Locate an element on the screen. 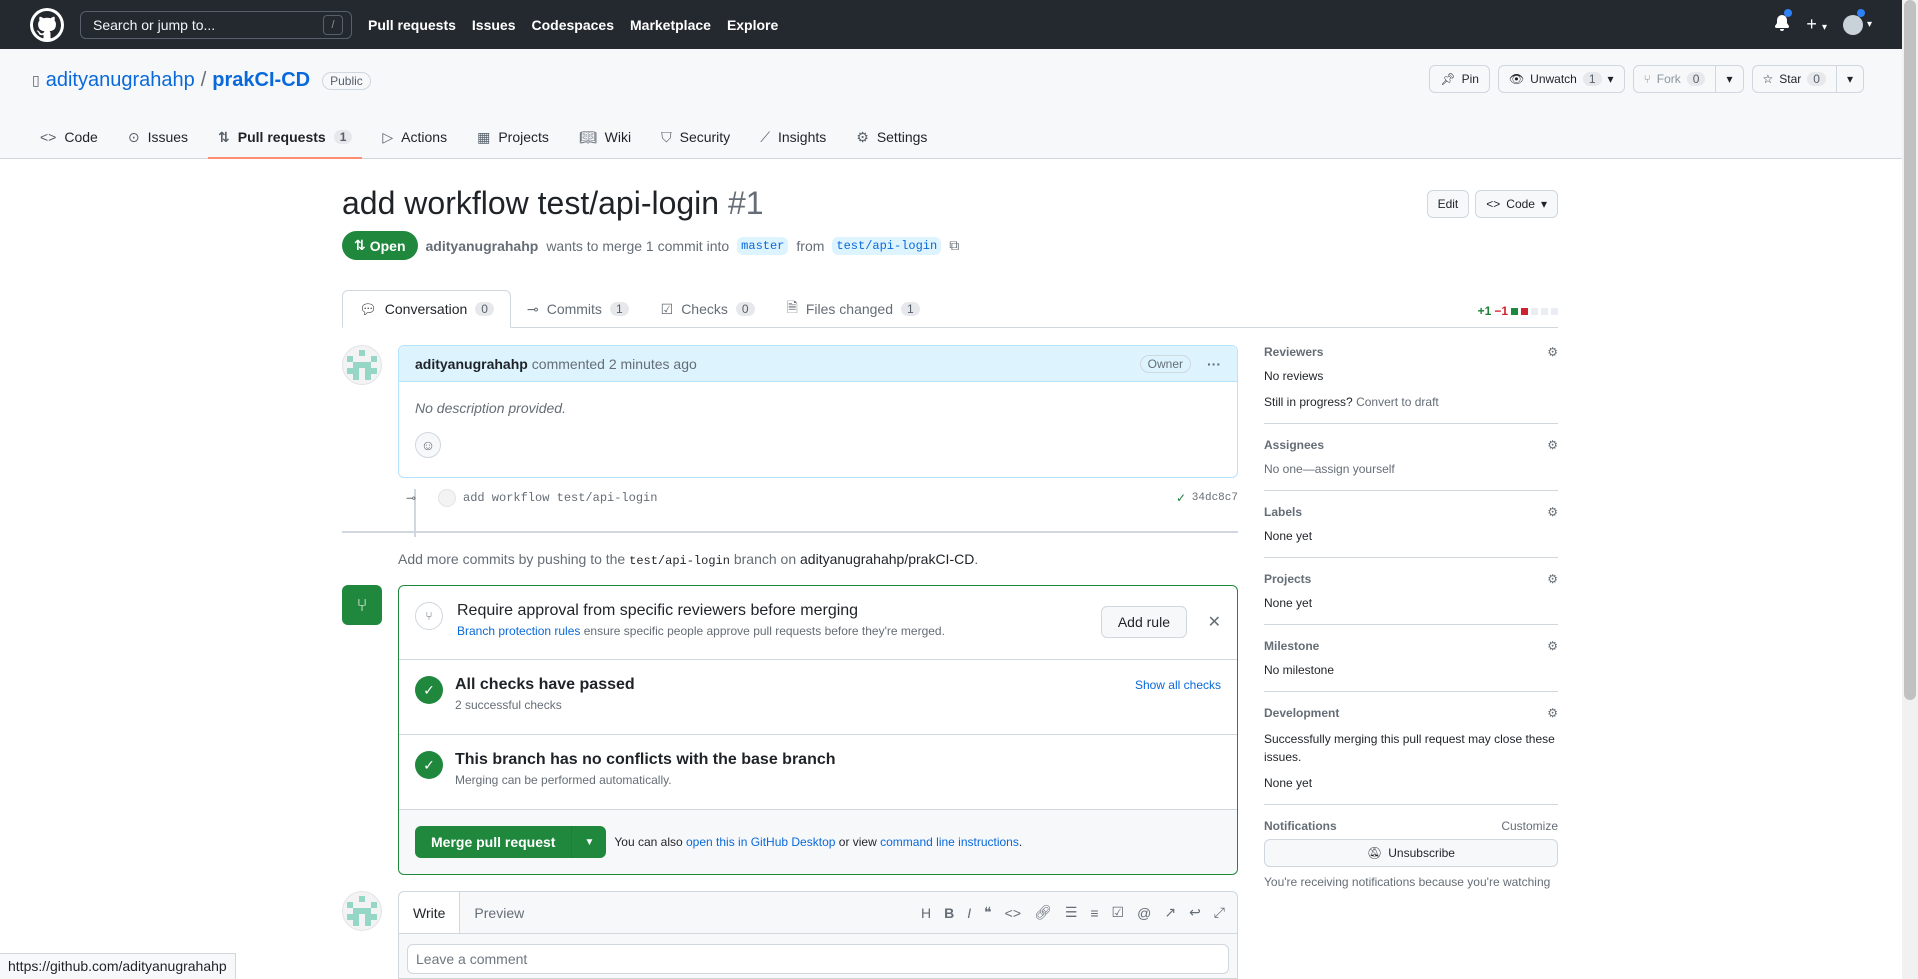  tab-pull-requests: ⇅ Pull requests 1 is located at coordinates (285, 137).